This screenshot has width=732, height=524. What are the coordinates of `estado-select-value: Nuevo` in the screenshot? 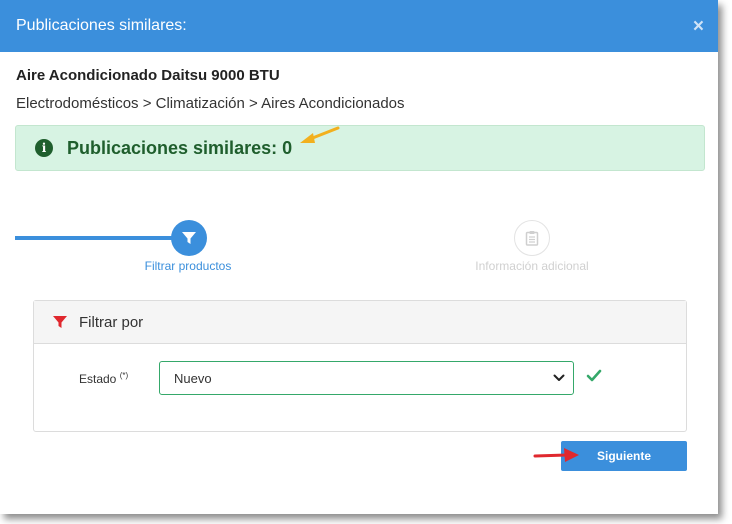 It's located at (193, 378).